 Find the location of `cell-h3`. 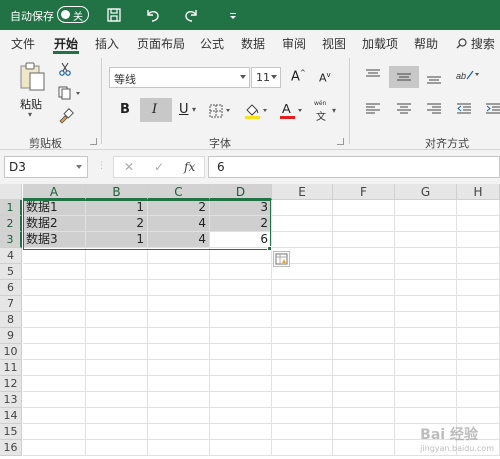

cell-h3 is located at coordinates (478, 240).